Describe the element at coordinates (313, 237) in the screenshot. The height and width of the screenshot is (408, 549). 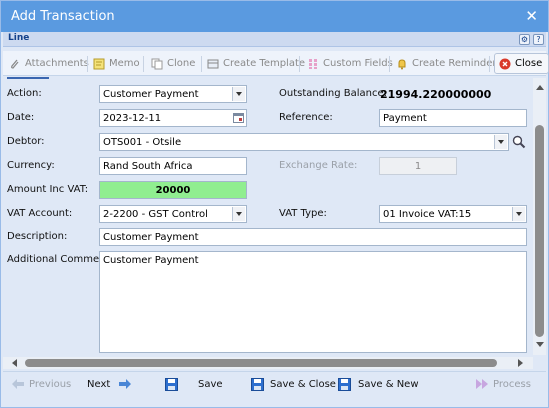
I see `description-field: Customer Payment` at that location.